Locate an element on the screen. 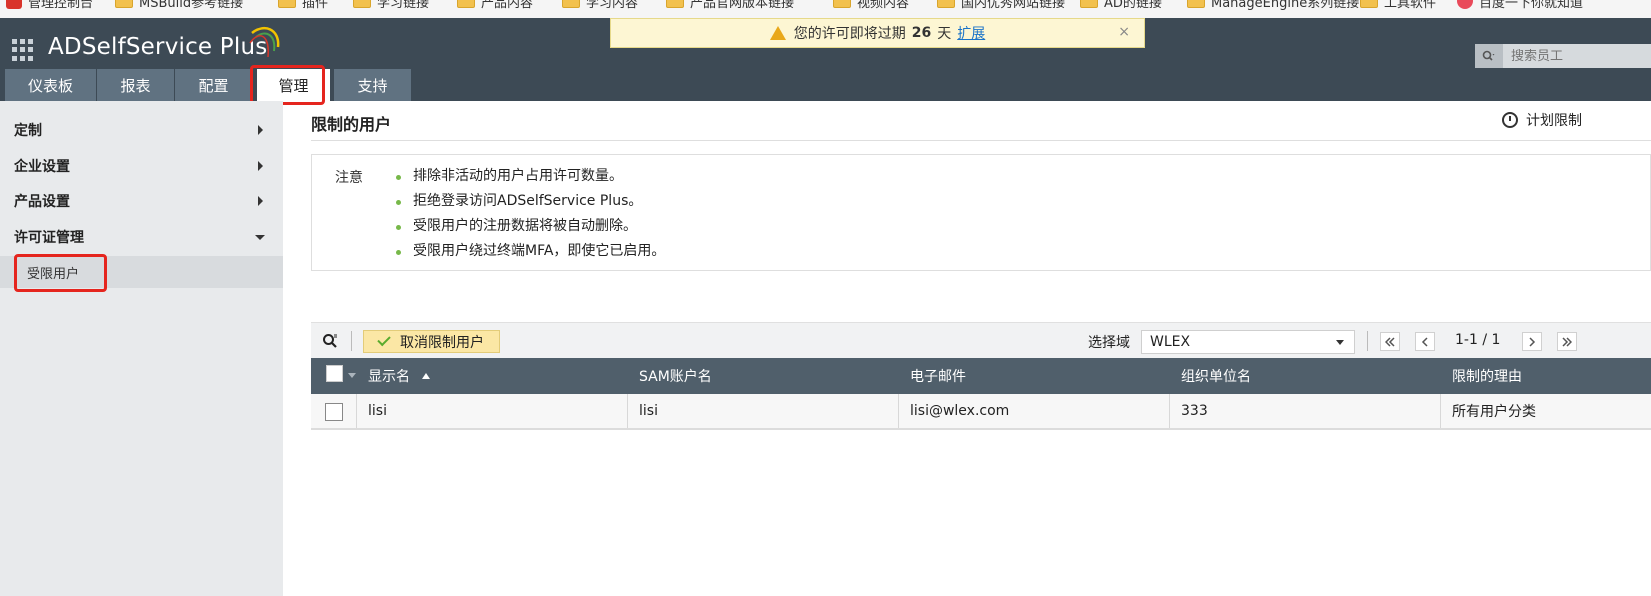  app-icon is located at coordinates (14, 4).